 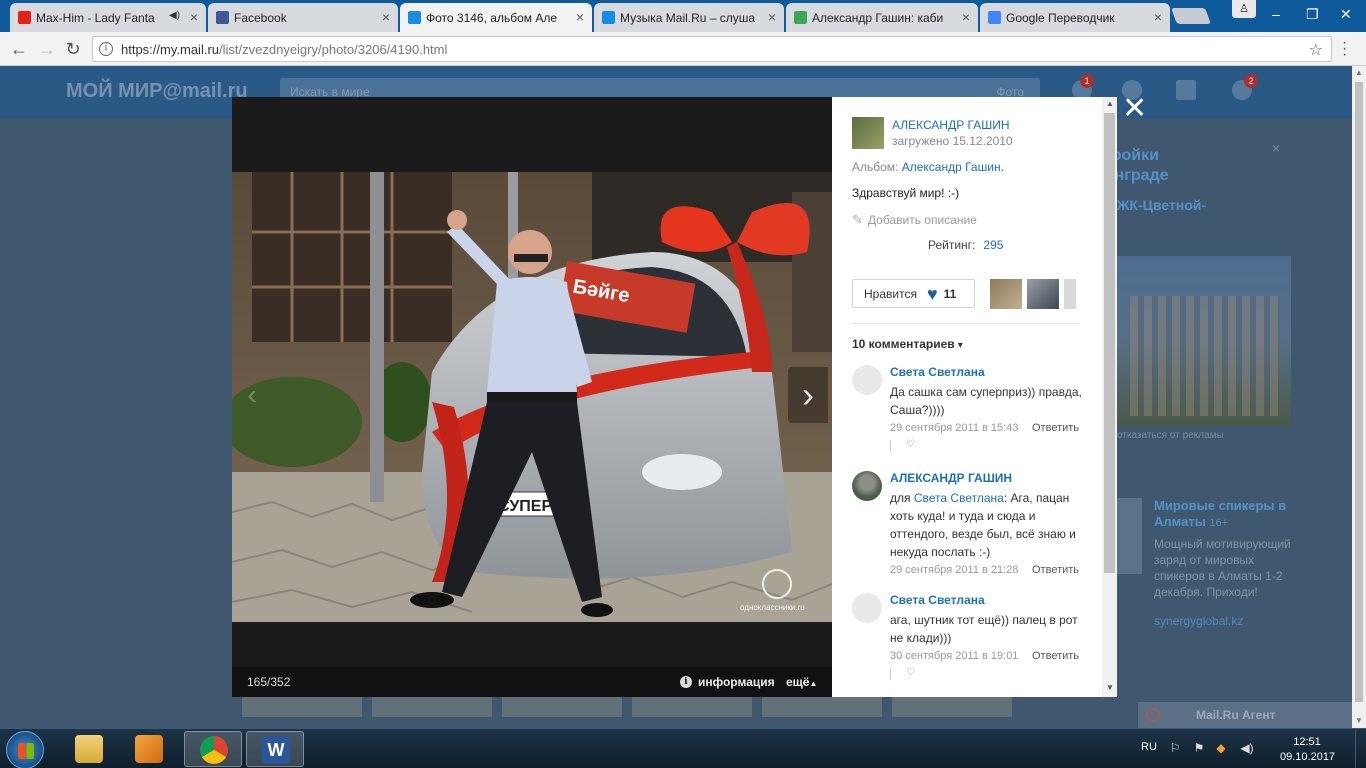 I want to click on author-avatar, so click(x=868, y=133).